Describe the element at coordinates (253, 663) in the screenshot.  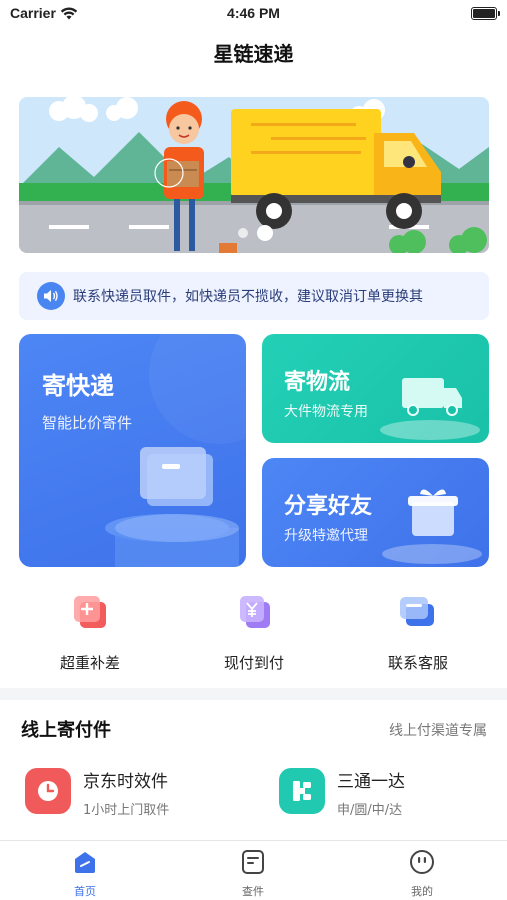
I see `quick-action-label: 现付到付` at that location.